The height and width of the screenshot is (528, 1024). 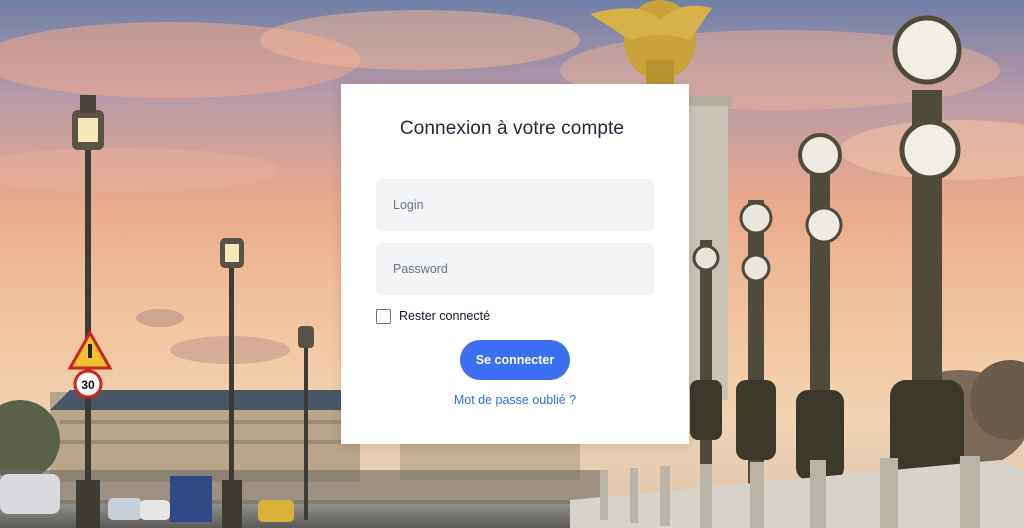 I want to click on login-input, so click(x=515, y=205).